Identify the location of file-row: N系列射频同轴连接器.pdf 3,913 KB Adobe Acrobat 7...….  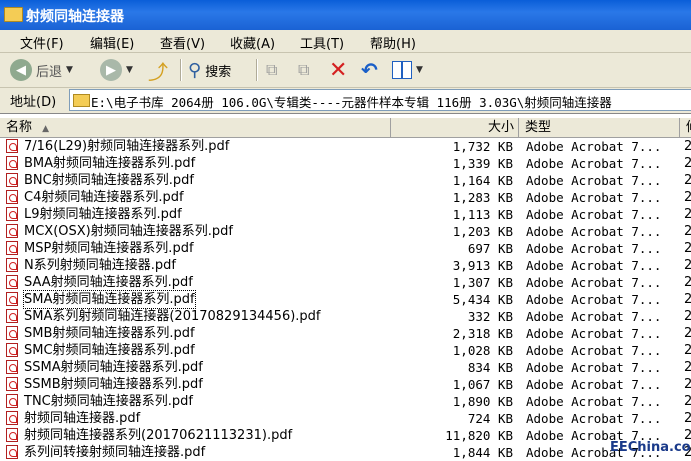
(345, 265).